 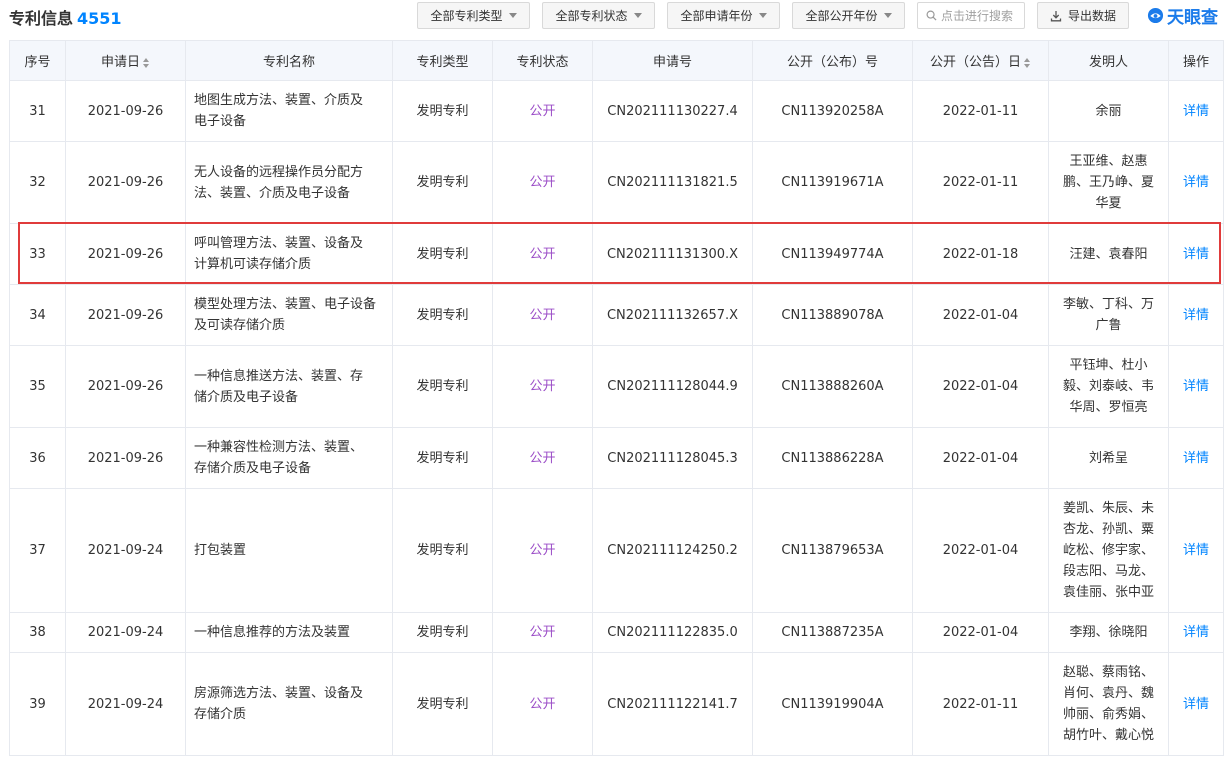 I want to click on inventors-line: 平钰坤、杜小, so click(x=1108, y=365).